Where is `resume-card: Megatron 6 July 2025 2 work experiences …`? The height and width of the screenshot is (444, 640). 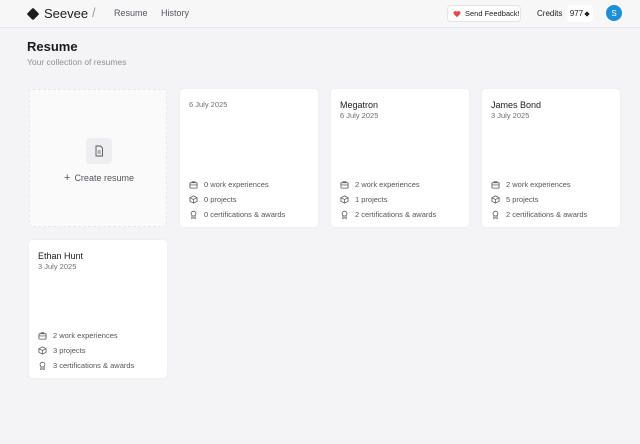
resume-card: Megatron 6 July 2025 2 work experiences … is located at coordinates (400, 158).